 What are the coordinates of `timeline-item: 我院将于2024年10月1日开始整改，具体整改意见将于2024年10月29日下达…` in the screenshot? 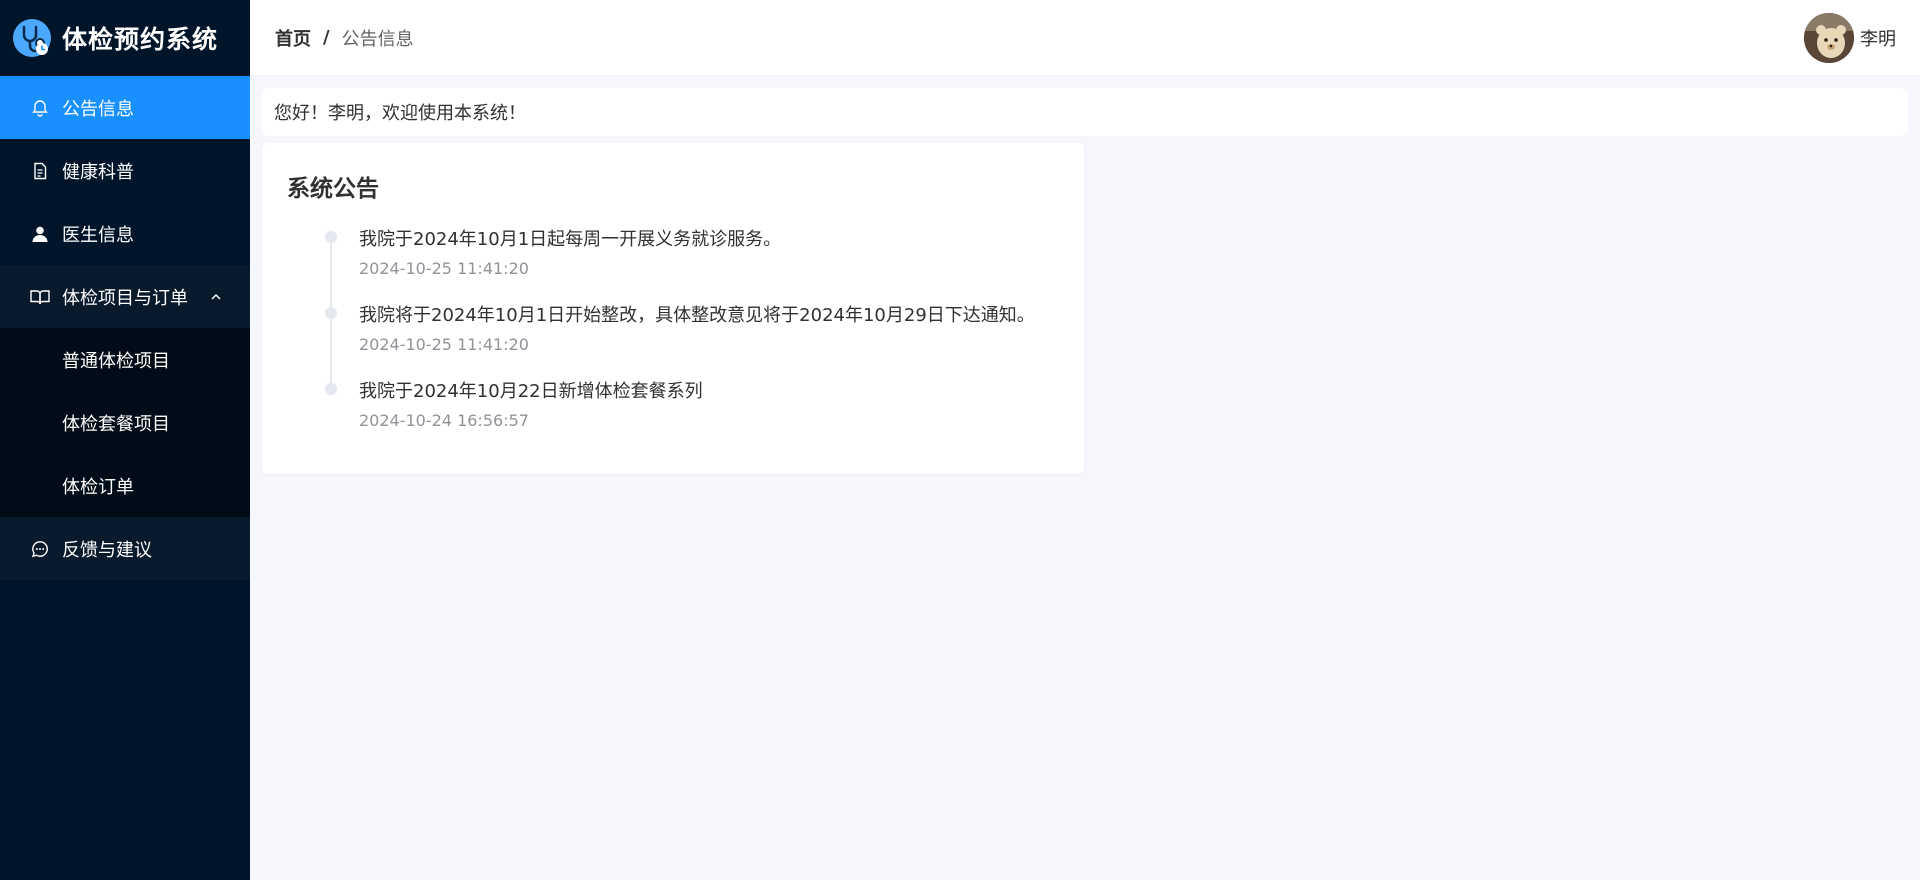 It's located at (691, 344).